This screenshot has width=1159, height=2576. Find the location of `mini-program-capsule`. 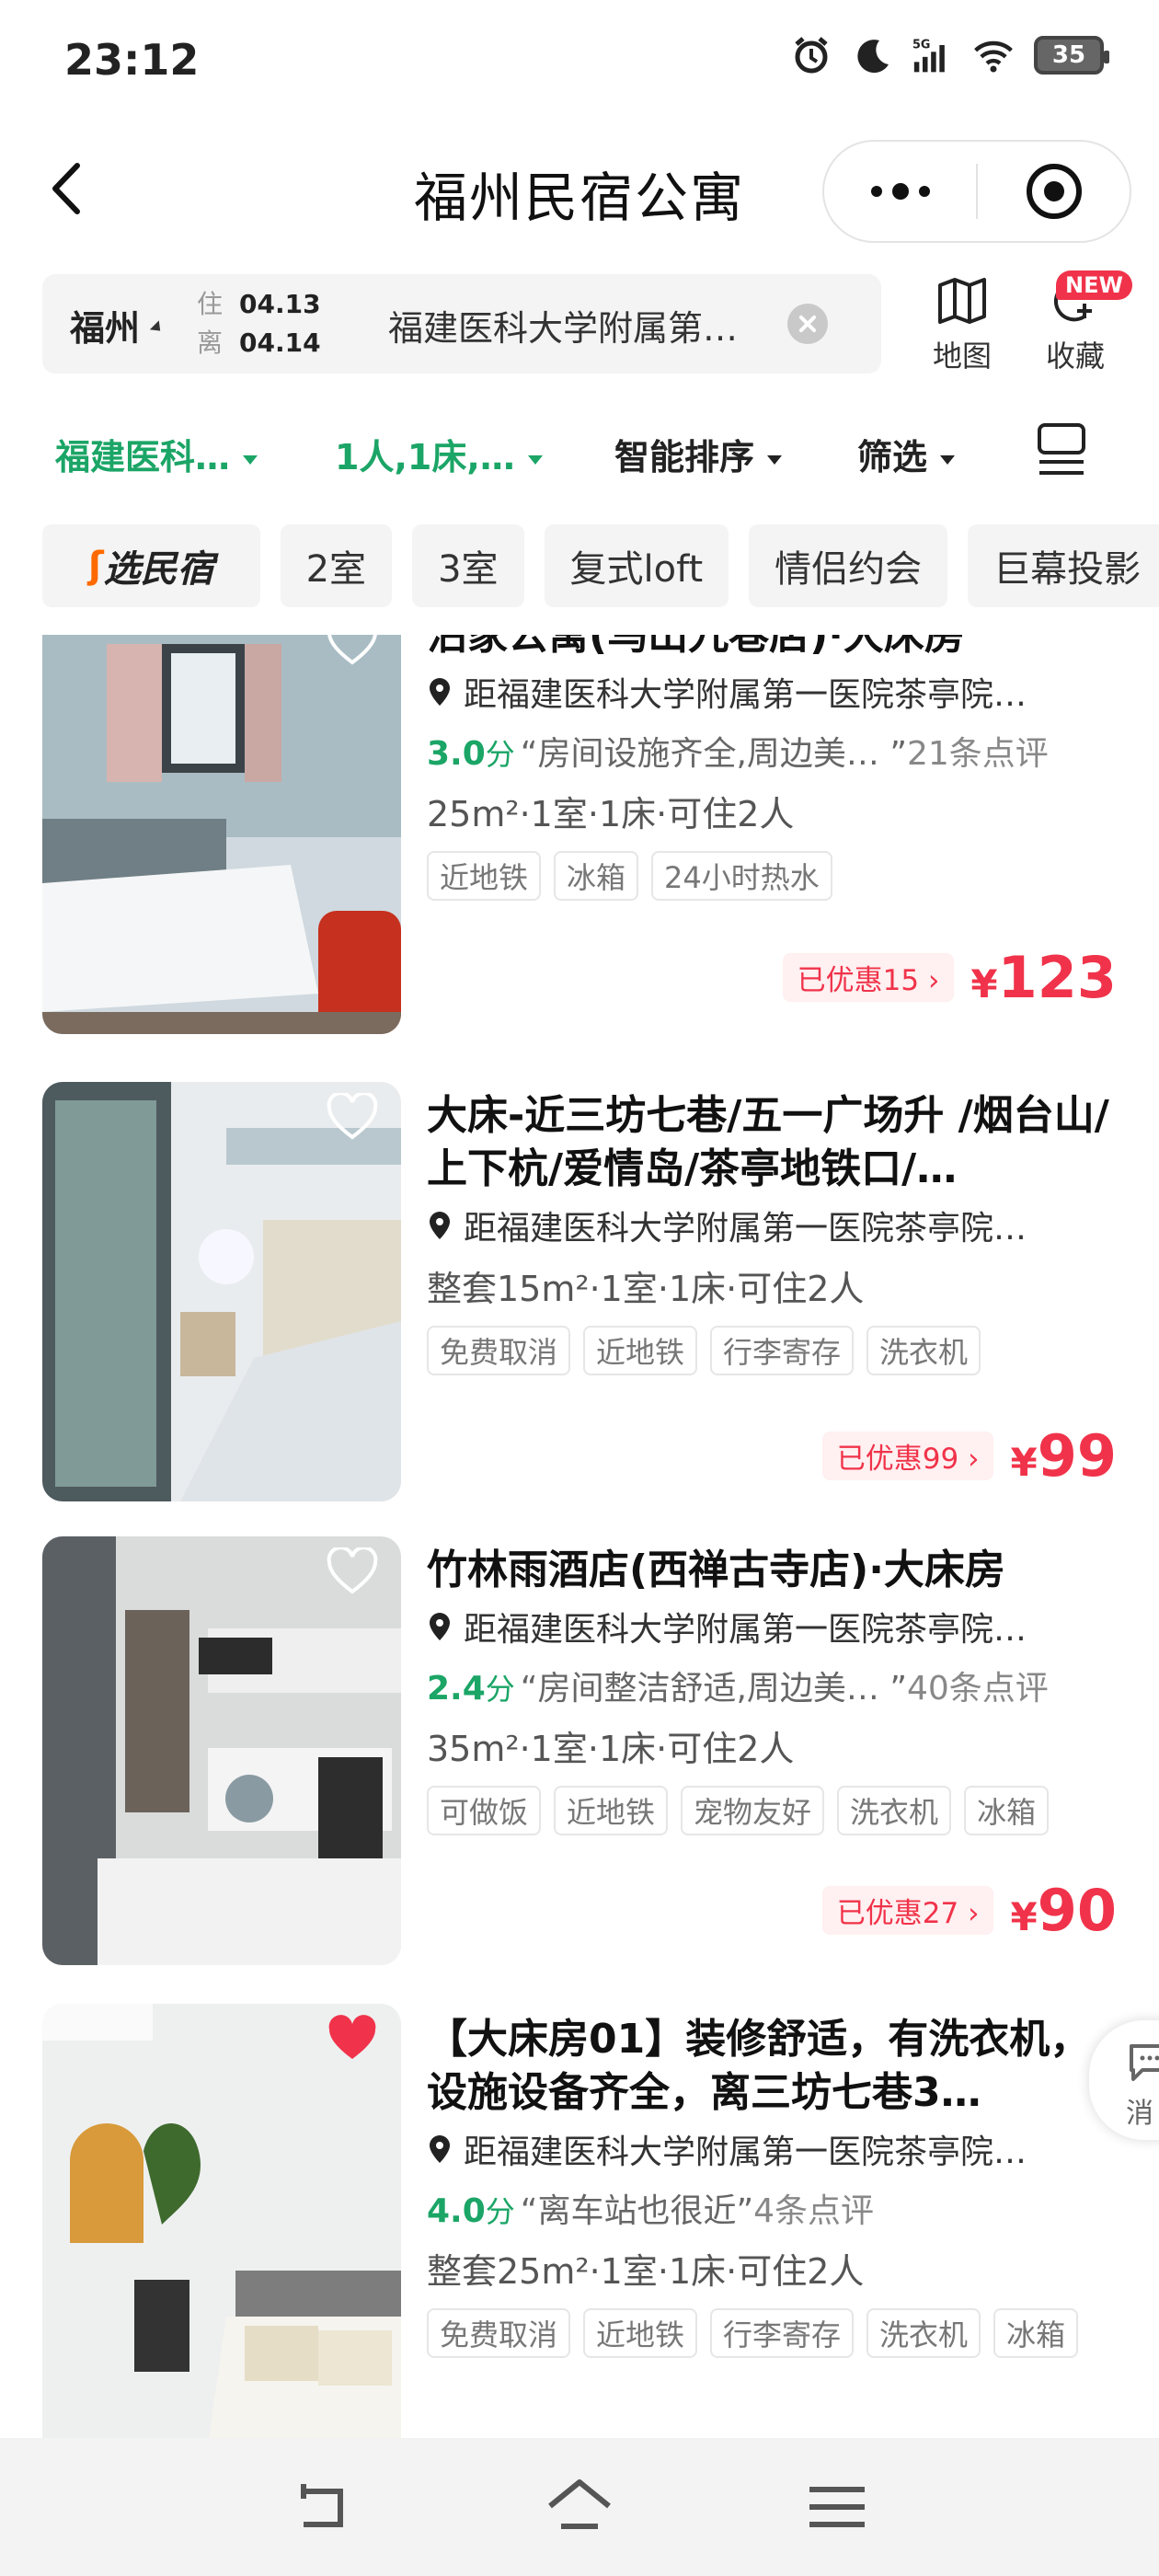

mini-program-capsule is located at coordinates (976, 191).